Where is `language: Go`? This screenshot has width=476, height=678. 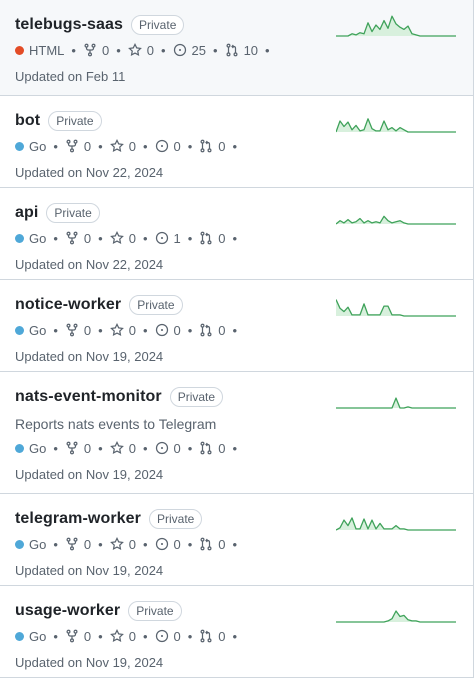 language: Go is located at coordinates (30, 330).